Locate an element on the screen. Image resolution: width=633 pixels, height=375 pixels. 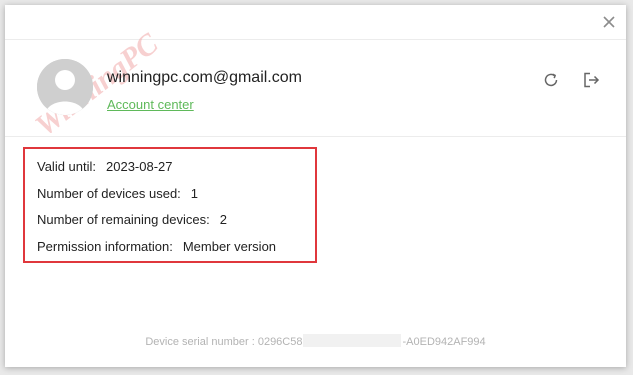
avatar-icon is located at coordinates (65, 87).